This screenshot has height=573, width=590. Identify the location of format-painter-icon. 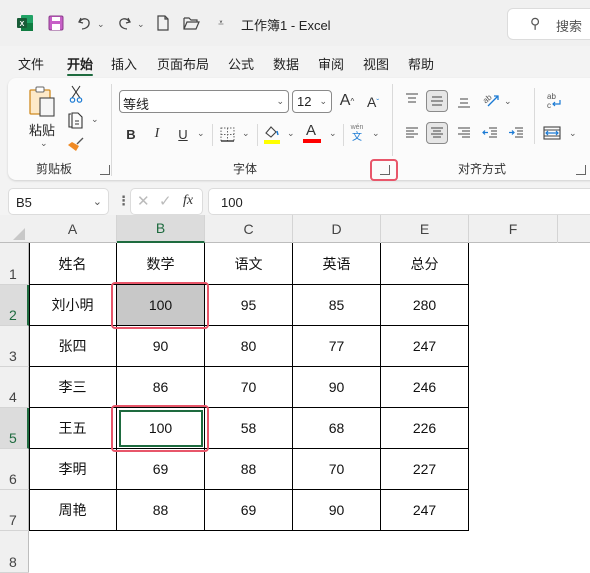
(76, 145).